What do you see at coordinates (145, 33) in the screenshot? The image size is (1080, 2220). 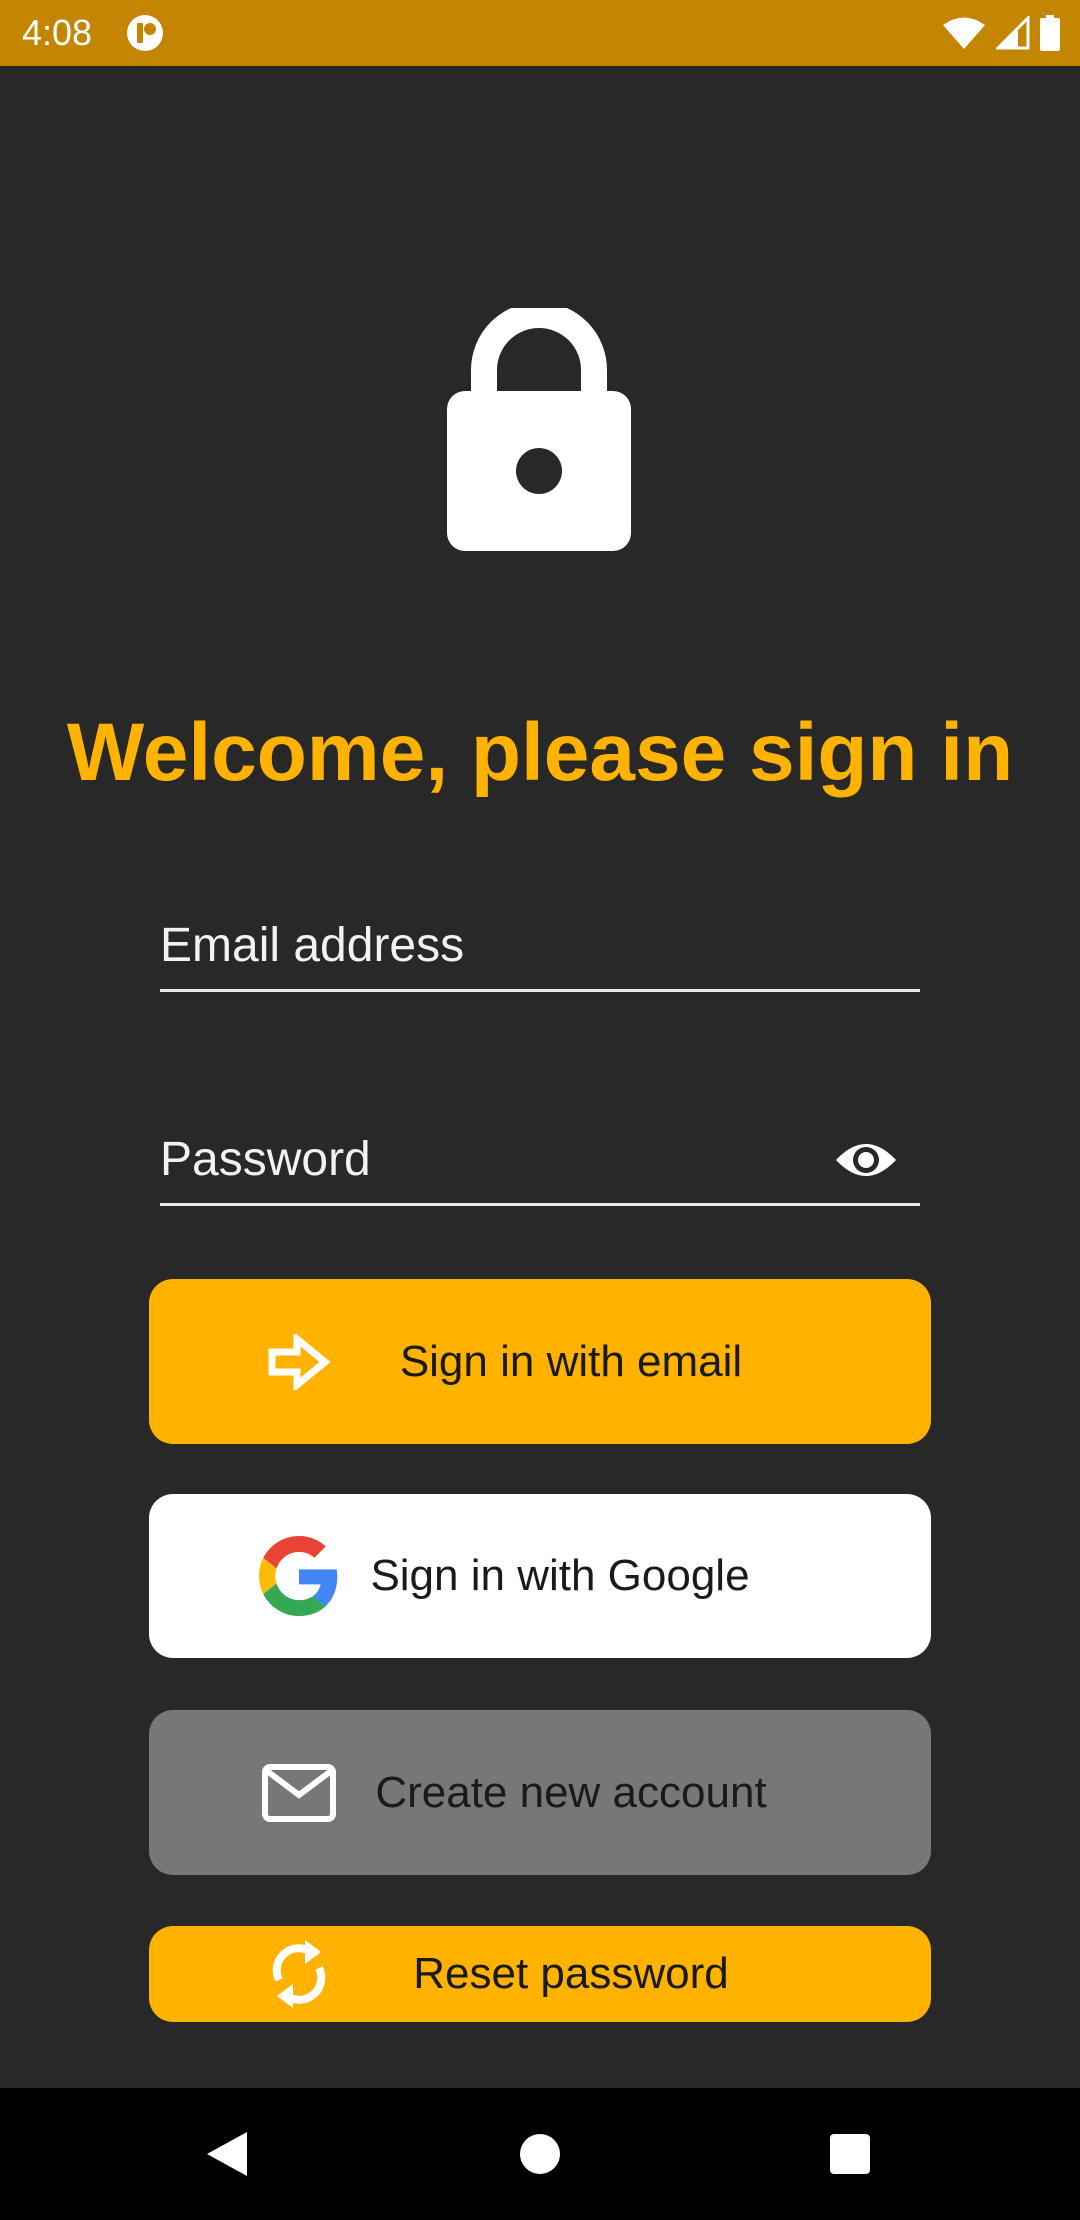 I see `notification-app-icon` at bounding box center [145, 33].